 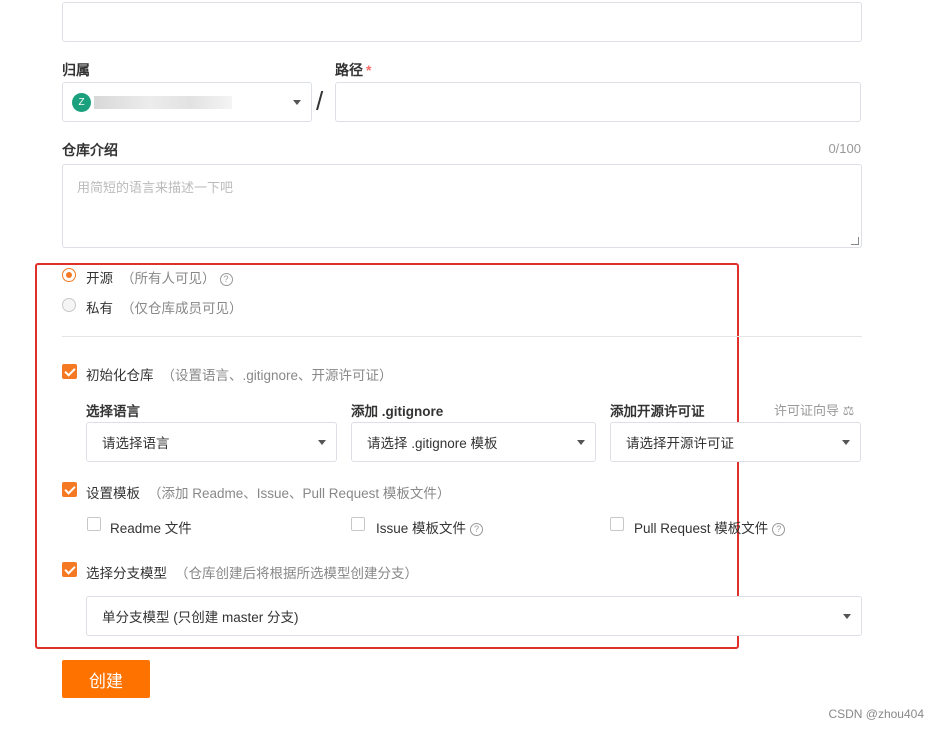 I want to click on pr-template-label: Pull Request 模板文件?, so click(x=710, y=527).